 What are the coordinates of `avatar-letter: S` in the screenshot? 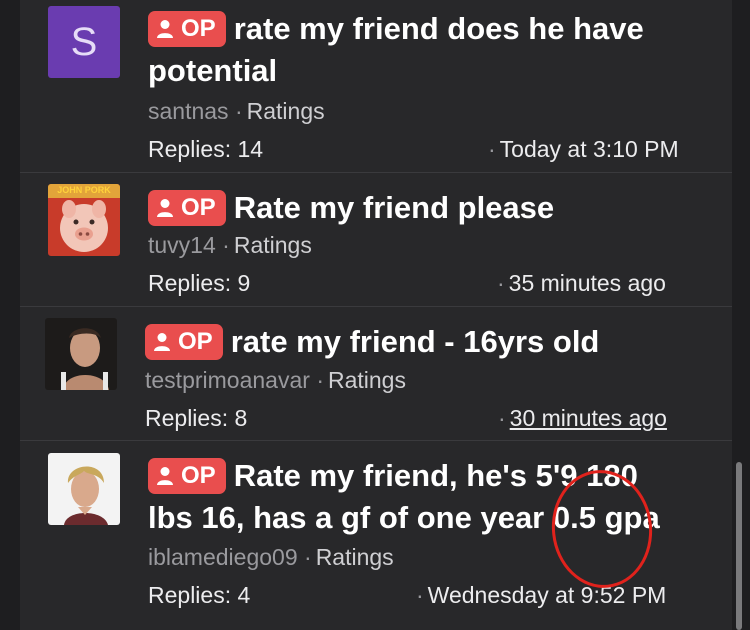 It's located at (84, 41).